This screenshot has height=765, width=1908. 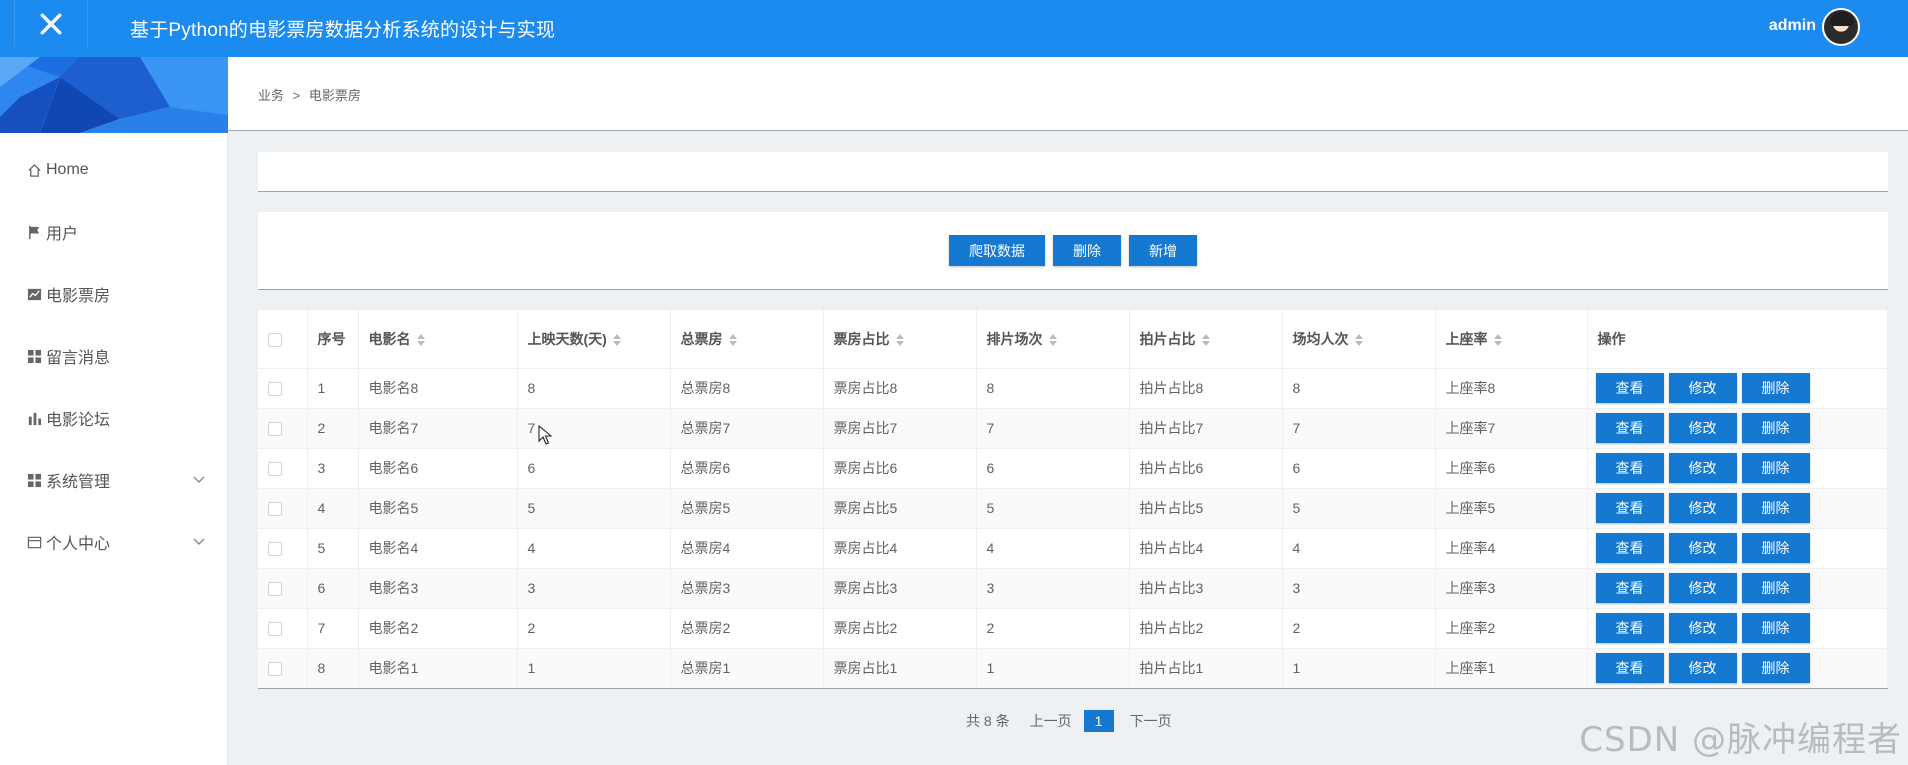 I want to click on cell-index: 7, so click(x=333, y=627).